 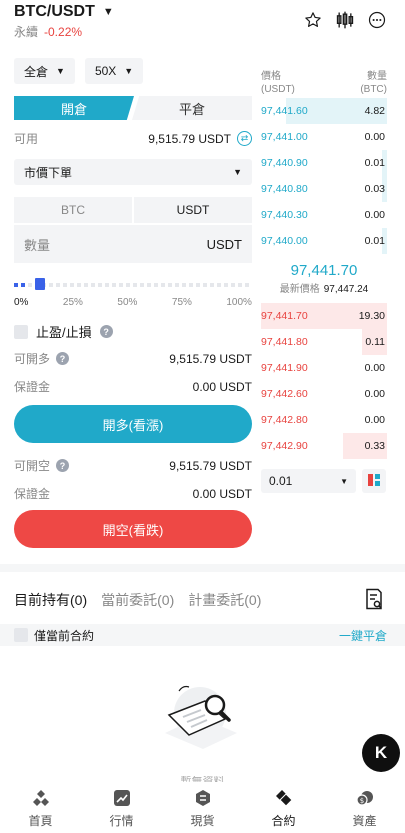 What do you see at coordinates (73, 302) in the screenshot?
I see `tick-label: 25%` at bounding box center [73, 302].